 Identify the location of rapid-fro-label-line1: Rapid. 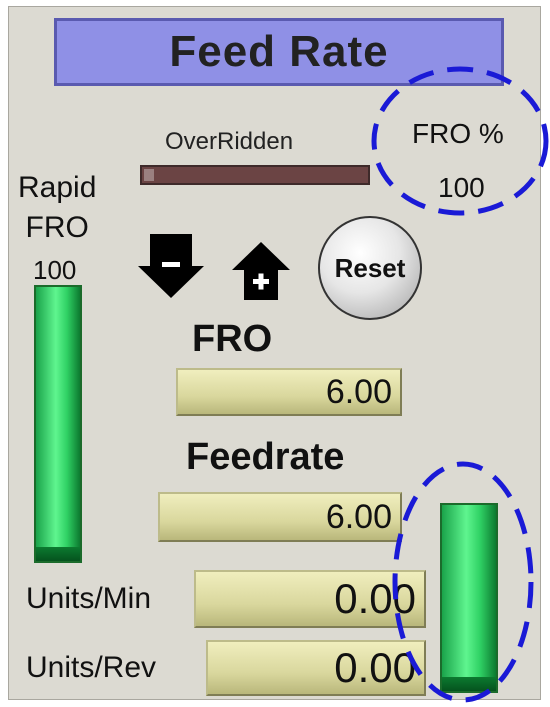
(57, 187).